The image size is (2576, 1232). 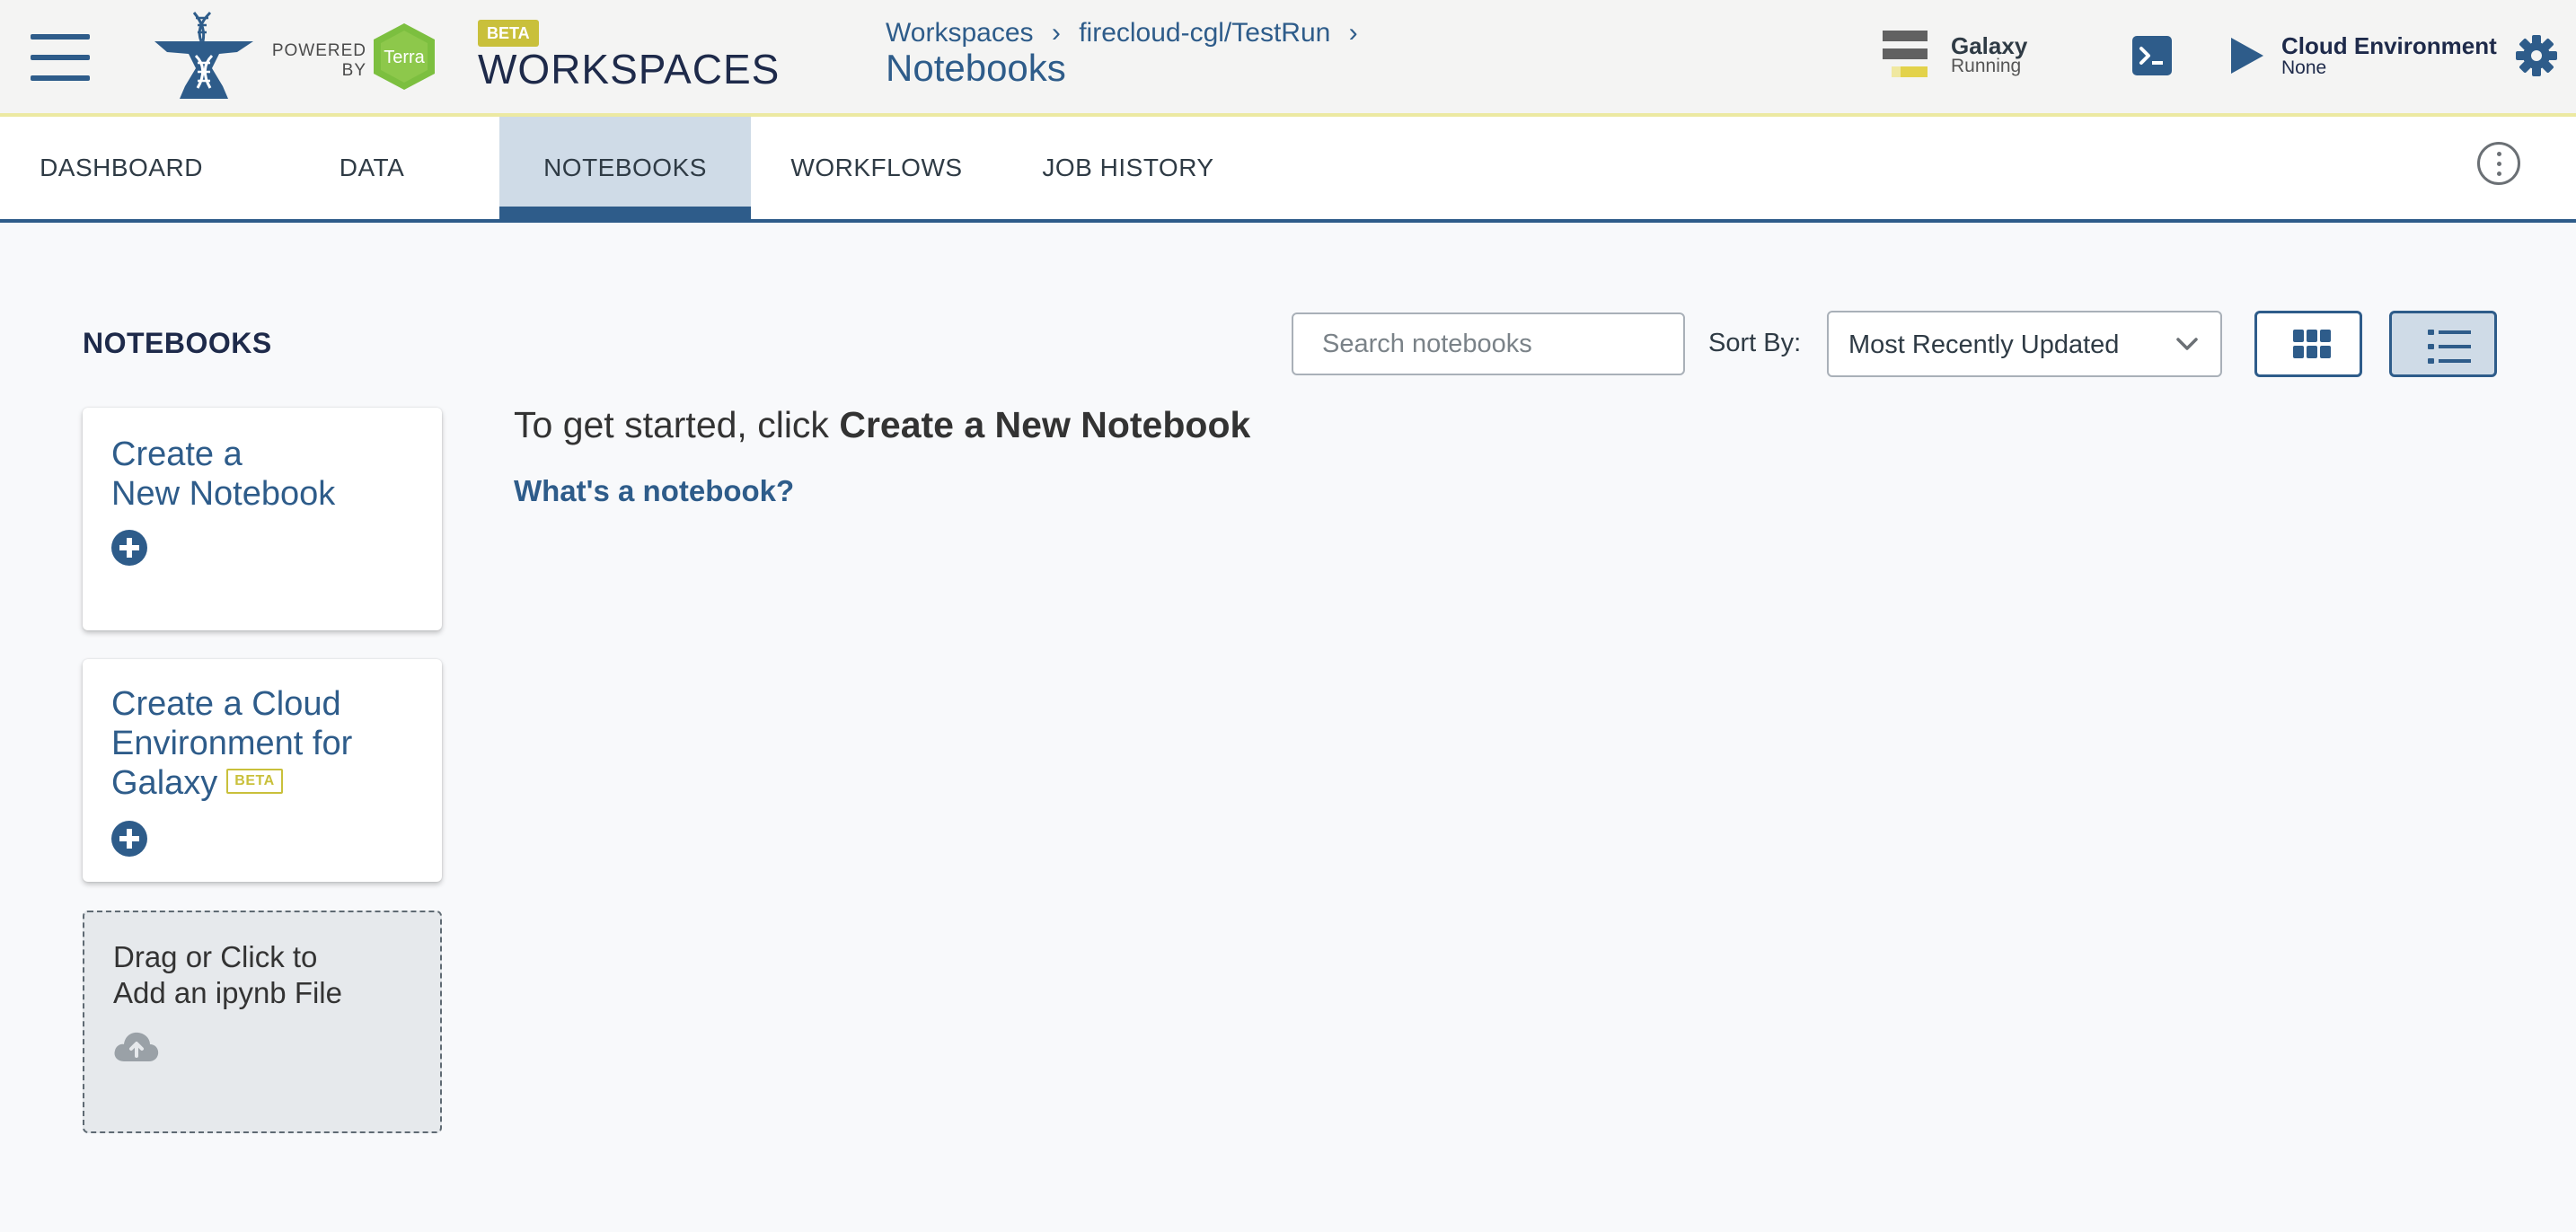 What do you see at coordinates (876, 168) in the screenshot?
I see `tab-workflows: WORKFLOWS` at bounding box center [876, 168].